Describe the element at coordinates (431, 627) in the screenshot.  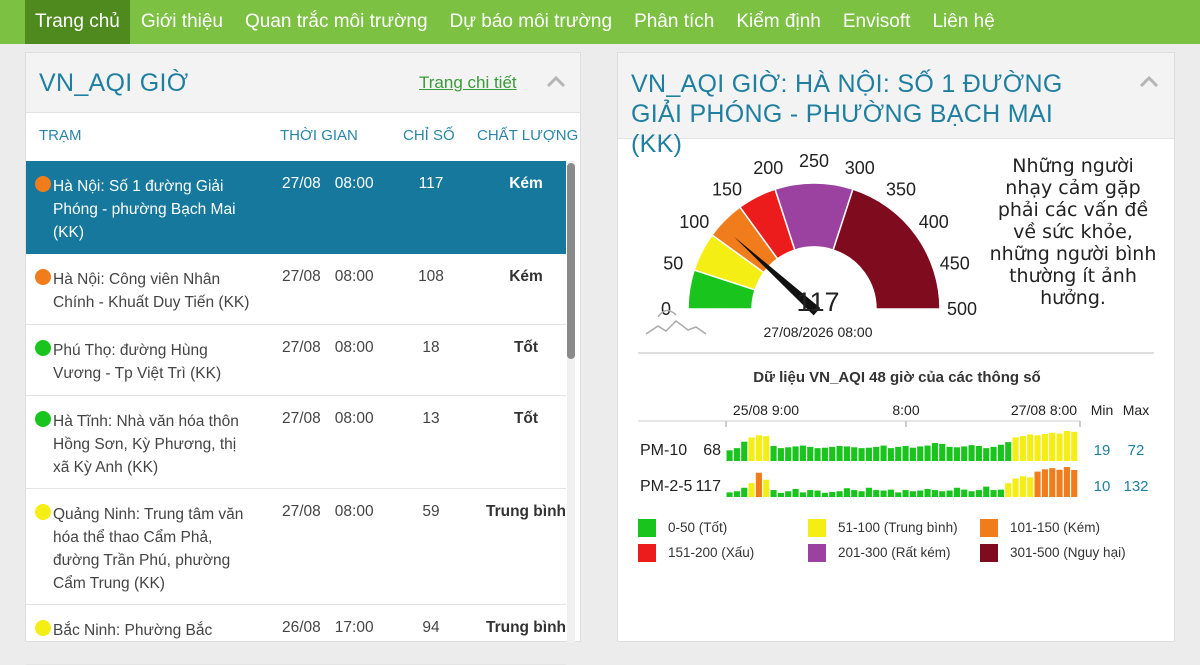
I see `station-aqi-index: 94` at that location.